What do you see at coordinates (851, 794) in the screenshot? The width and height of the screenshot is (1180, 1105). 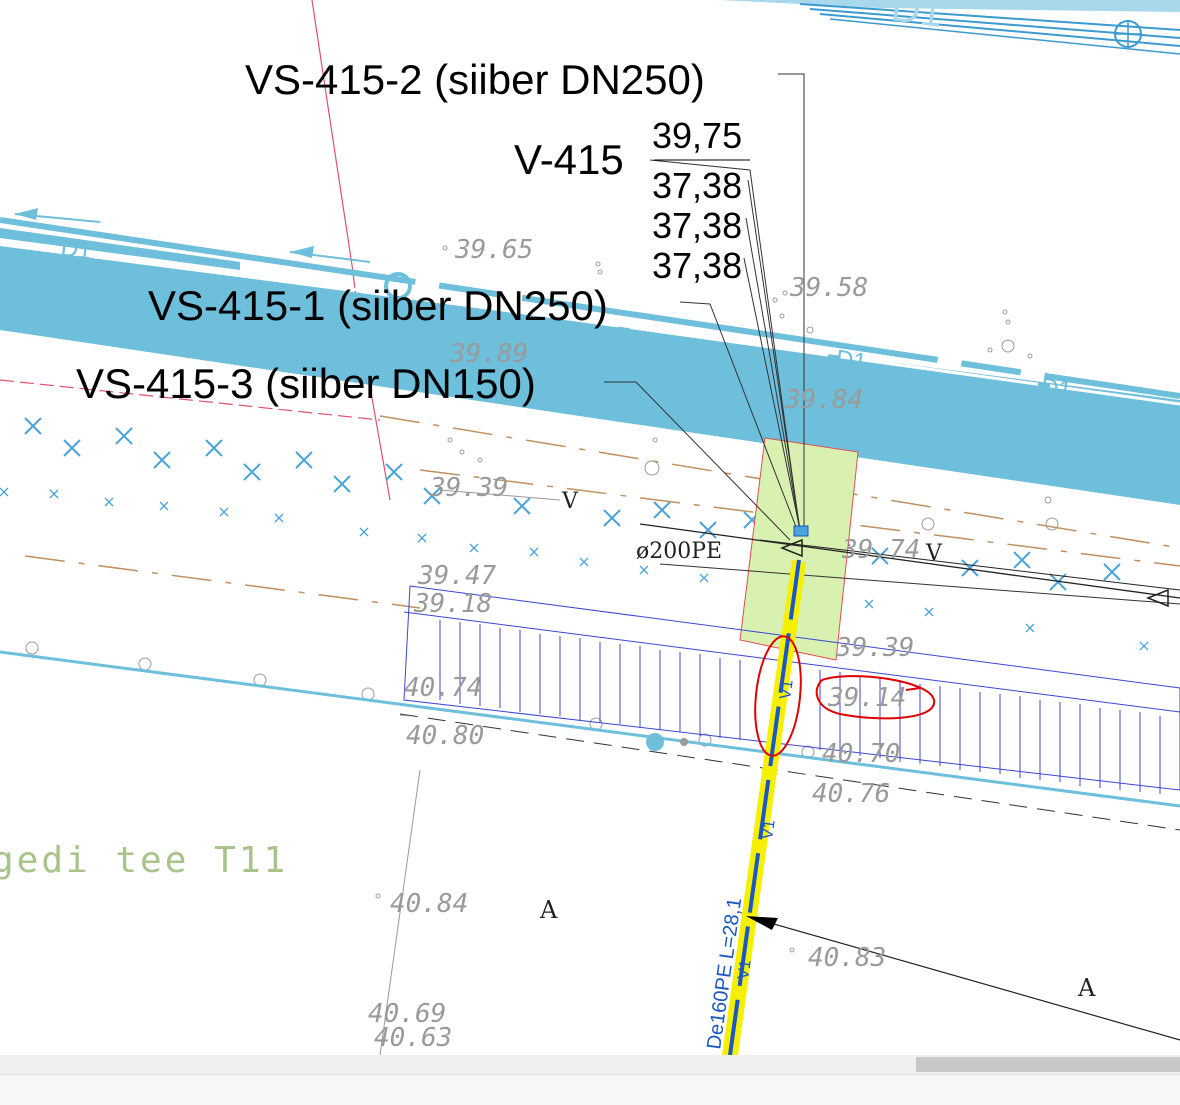 I see `elevation-label: 40.76` at bounding box center [851, 794].